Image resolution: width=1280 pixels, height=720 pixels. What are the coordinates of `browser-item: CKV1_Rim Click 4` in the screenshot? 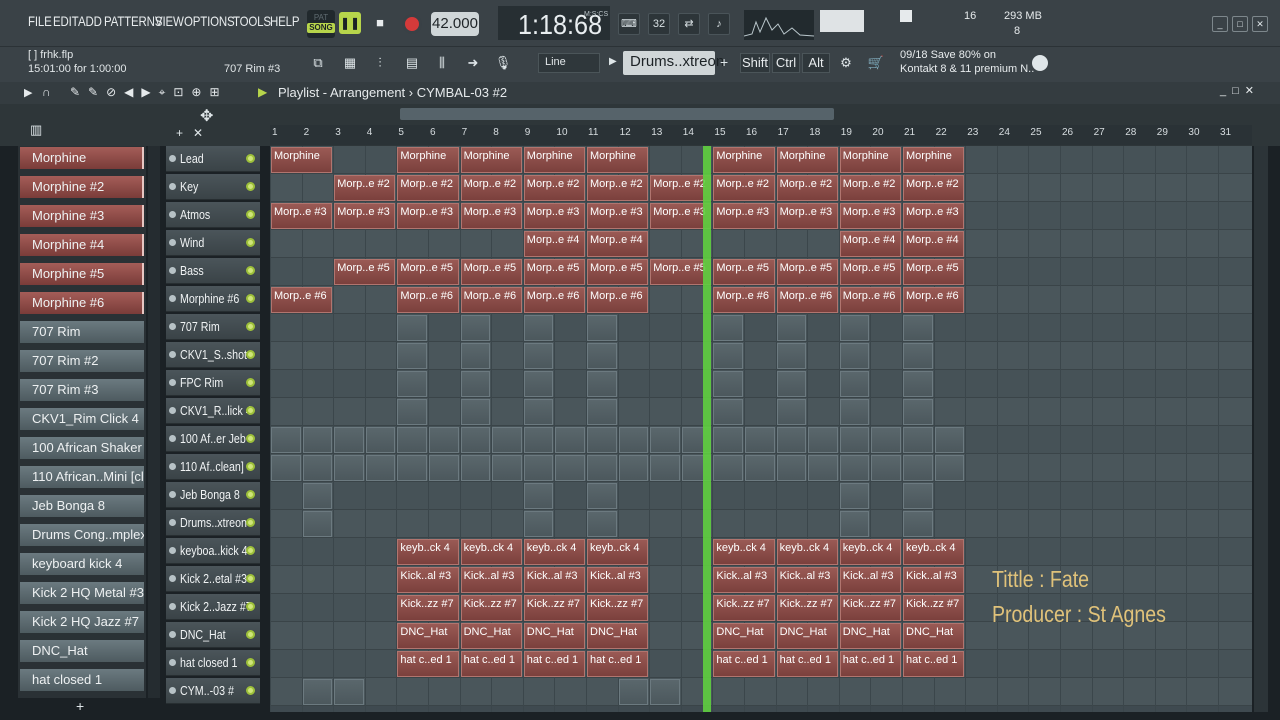 It's located at (82, 419).